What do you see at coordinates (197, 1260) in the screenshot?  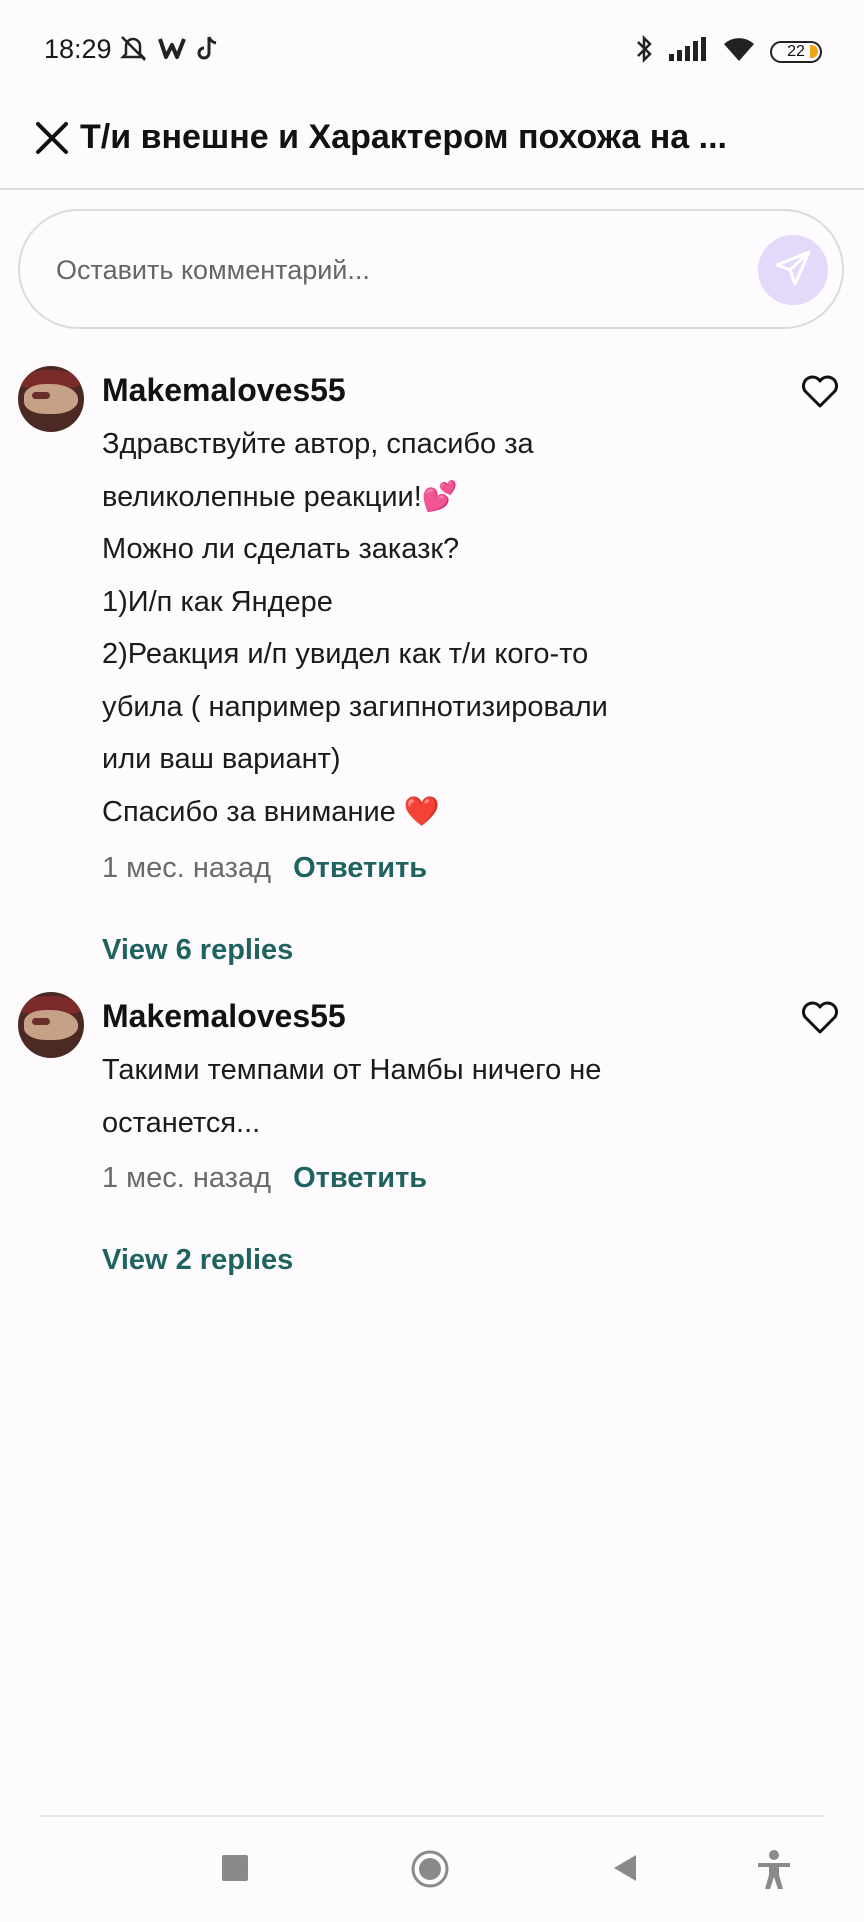 I see `view-replies-link: View 2 replies` at bounding box center [197, 1260].